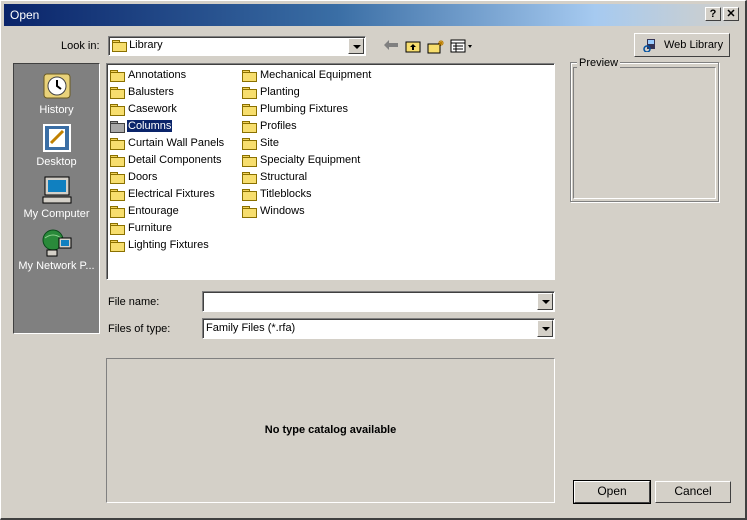 The height and width of the screenshot is (520, 747). What do you see at coordinates (307, 93) in the screenshot?
I see `list-item: Planting` at bounding box center [307, 93].